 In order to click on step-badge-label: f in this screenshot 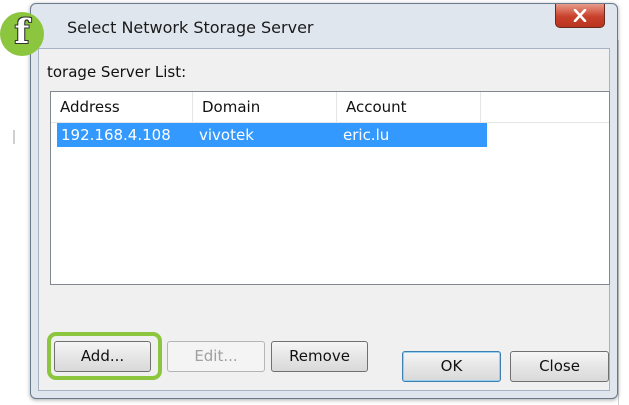, I will do `click(22, 32)`.